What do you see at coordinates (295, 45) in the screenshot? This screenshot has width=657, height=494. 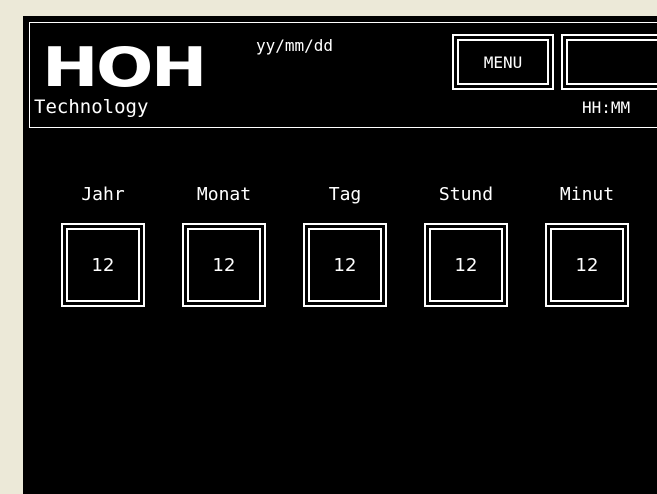 I see `date-format-label: yy/mm/dd` at bounding box center [295, 45].